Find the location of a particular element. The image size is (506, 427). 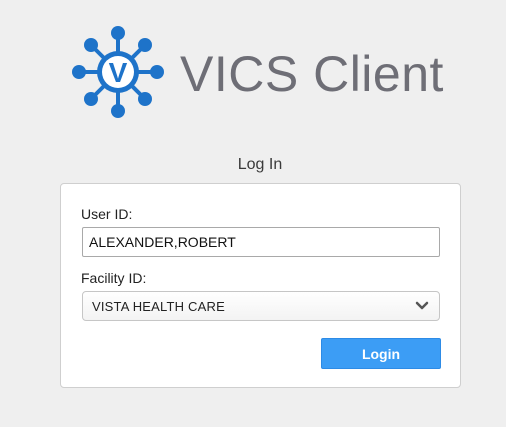

logo-letter: V is located at coordinates (118, 72).